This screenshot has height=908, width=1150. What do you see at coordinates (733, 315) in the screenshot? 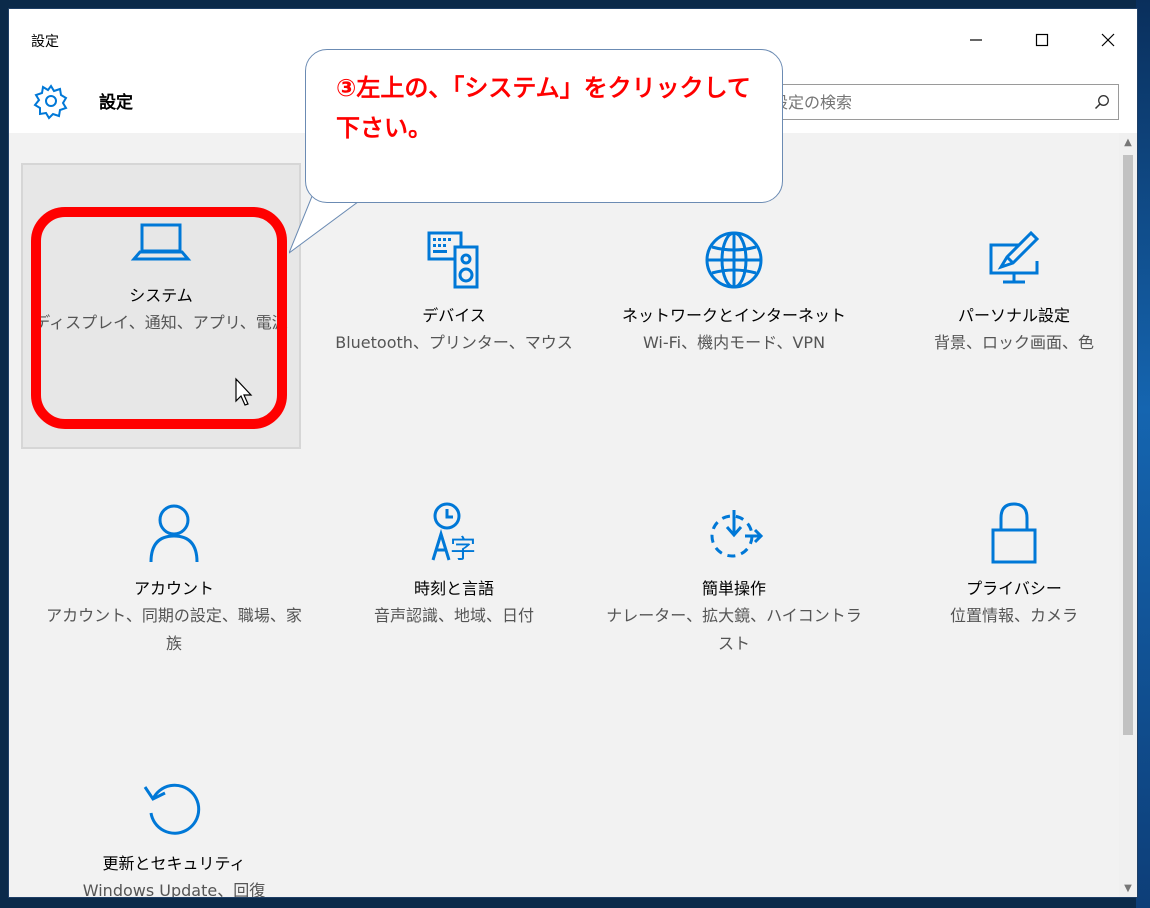
I see `tile-network-title: ネットワークとインターネット` at bounding box center [733, 315].